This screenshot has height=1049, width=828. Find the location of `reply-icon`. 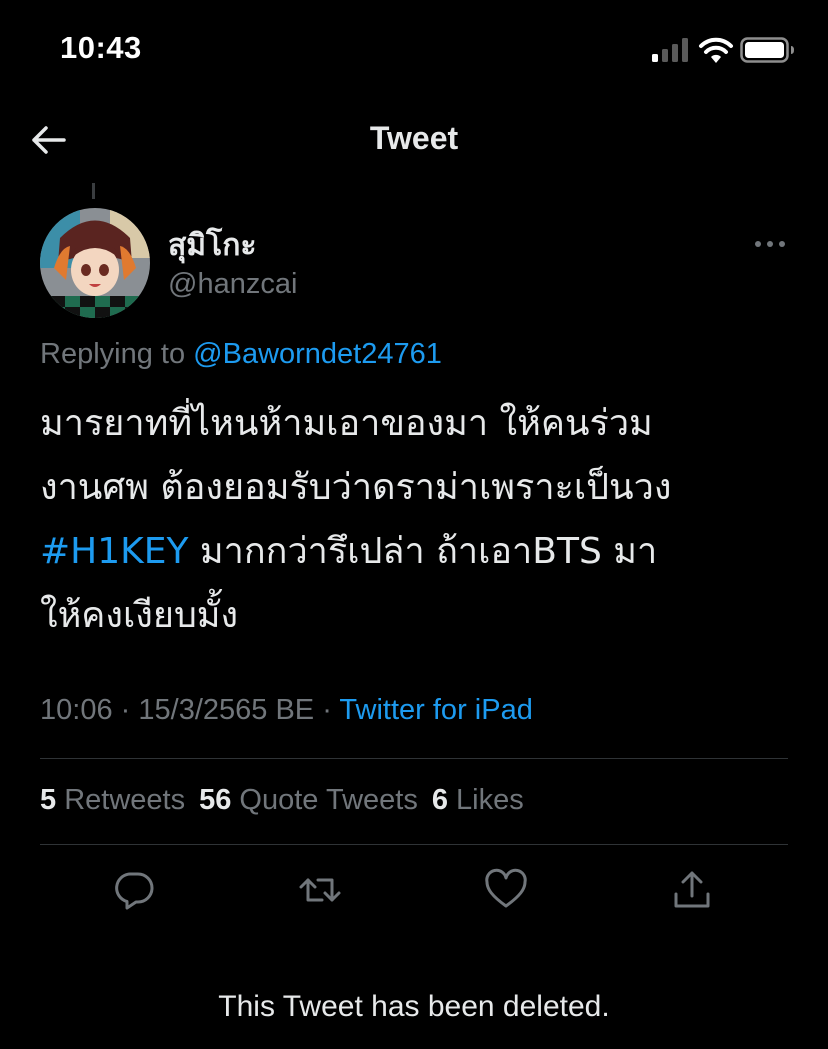

reply-icon is located at coordinates (134, 891).